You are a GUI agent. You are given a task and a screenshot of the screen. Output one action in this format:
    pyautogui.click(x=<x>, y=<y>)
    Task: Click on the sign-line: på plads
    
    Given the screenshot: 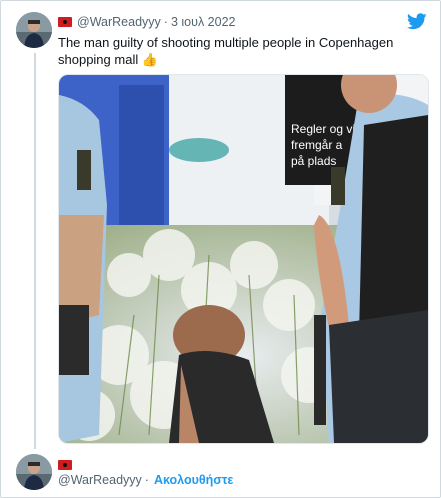 What is the action you would take?
    pyautogui.click(x=313, y=161)
    